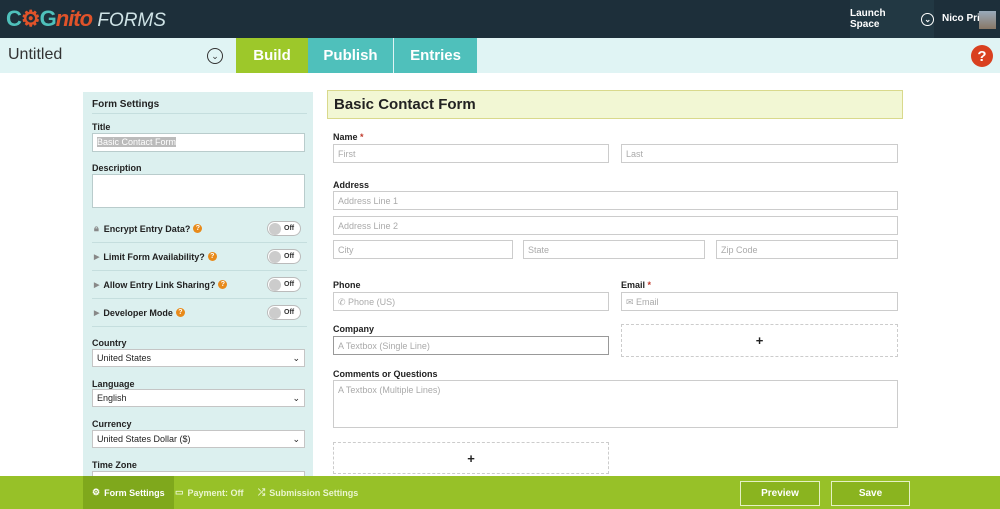  What do you see at coordinates (347, 285) in the screenshot?
I see `phone-label: Phone` at bounding box center [347, 285].